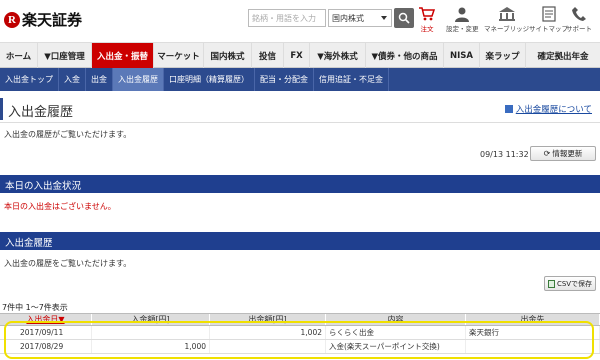 The image size is (600, 360). What do you see at coordinates (1, 109) in the screenshot?
I see `title-accent-bar` at bounding box center [1, 109].